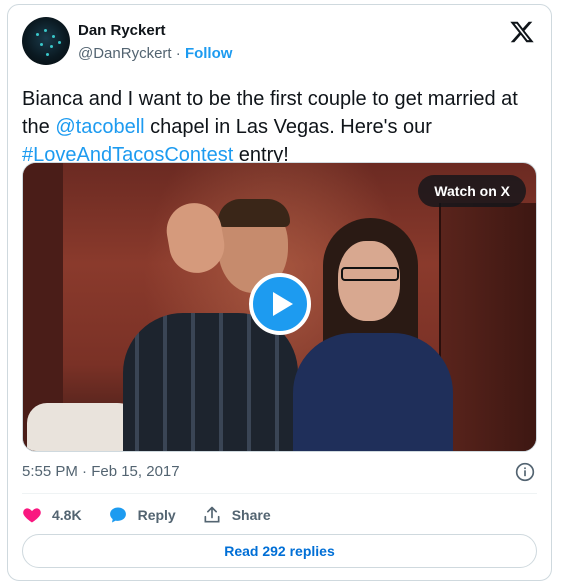 The image size is (561, 587). I want to click on play-icon, so click(283, 304).